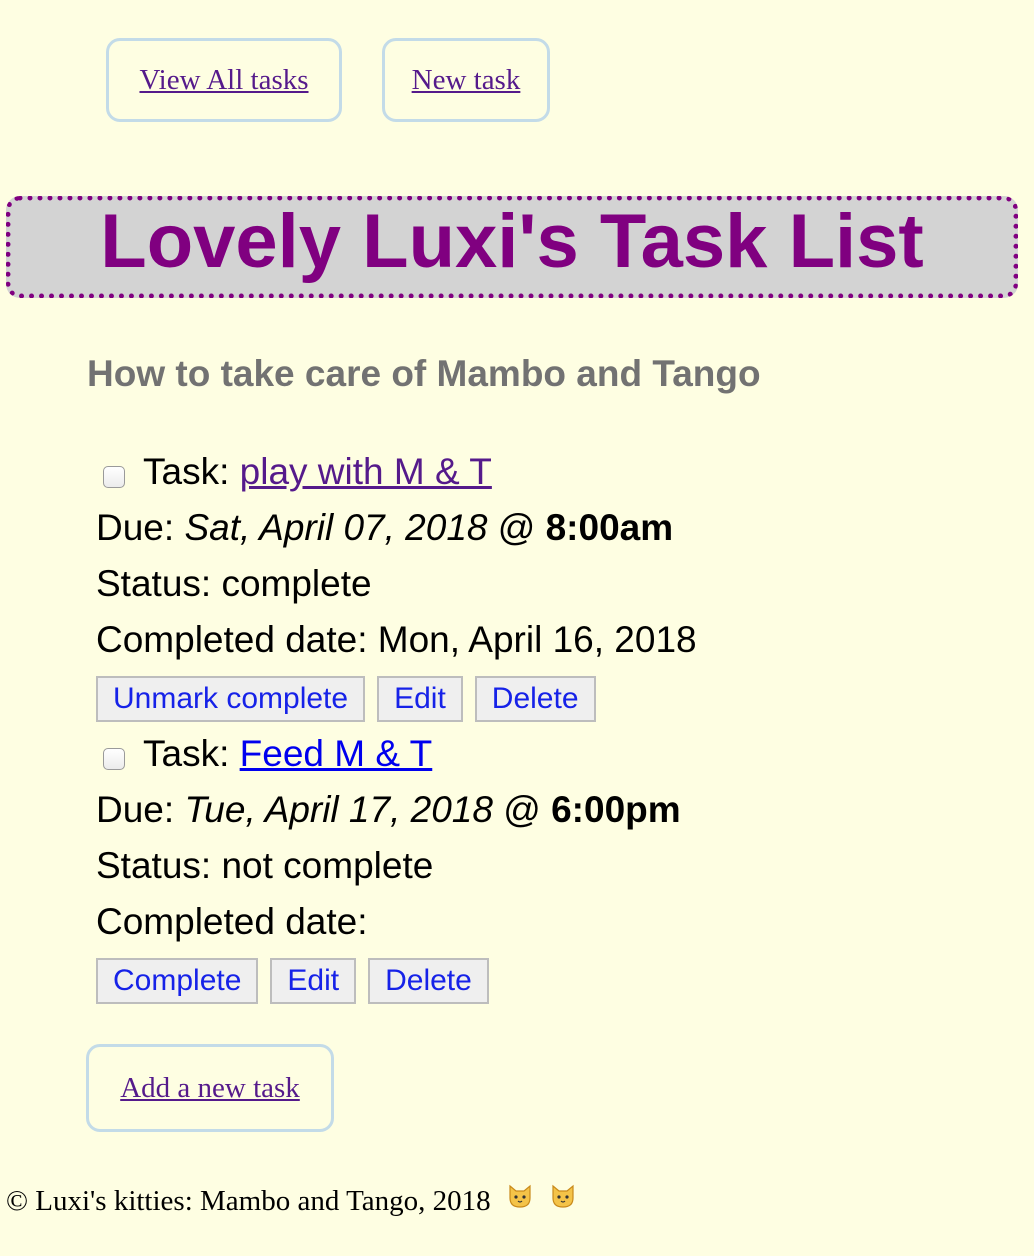 The height and width of the screenshot is (1256, 1034). I want to click on task-completed-date: Completed date:, so click(232, 921).